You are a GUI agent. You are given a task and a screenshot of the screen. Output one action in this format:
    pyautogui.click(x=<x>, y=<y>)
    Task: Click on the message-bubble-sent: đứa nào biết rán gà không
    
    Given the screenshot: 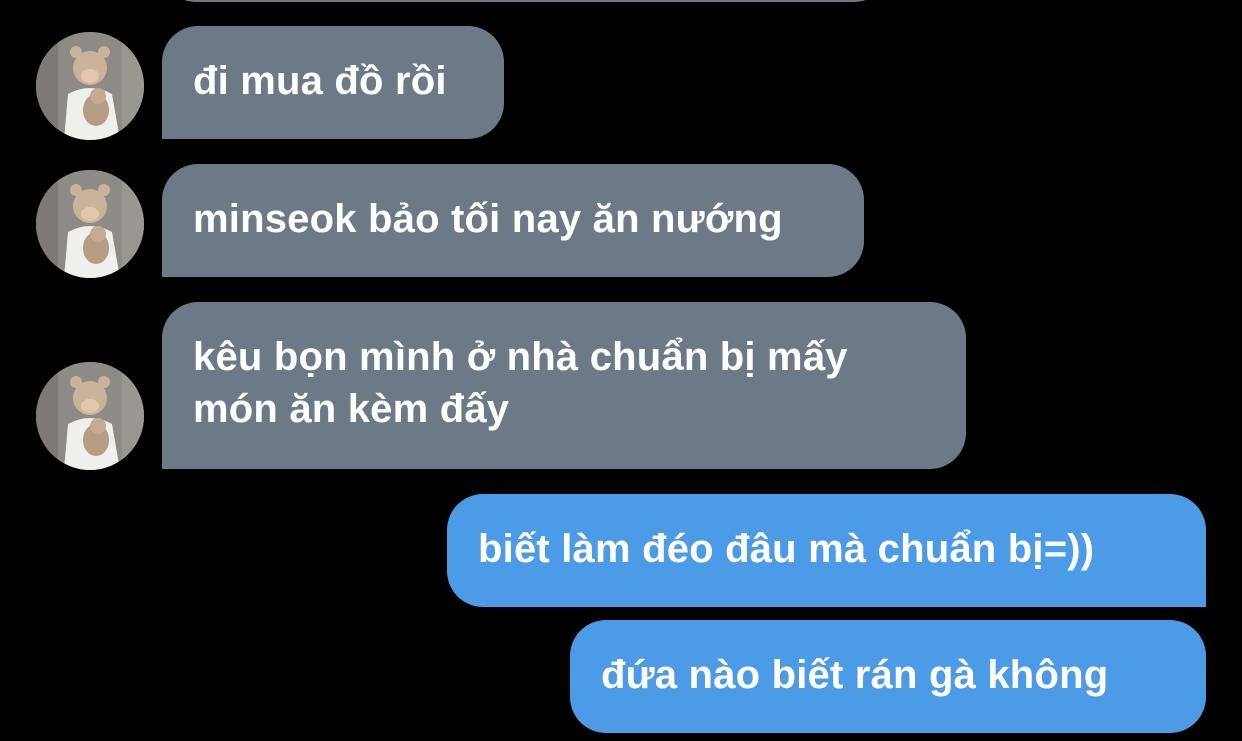 What is the action you would take?
    pyautogui.click(x=888, y=676)
    